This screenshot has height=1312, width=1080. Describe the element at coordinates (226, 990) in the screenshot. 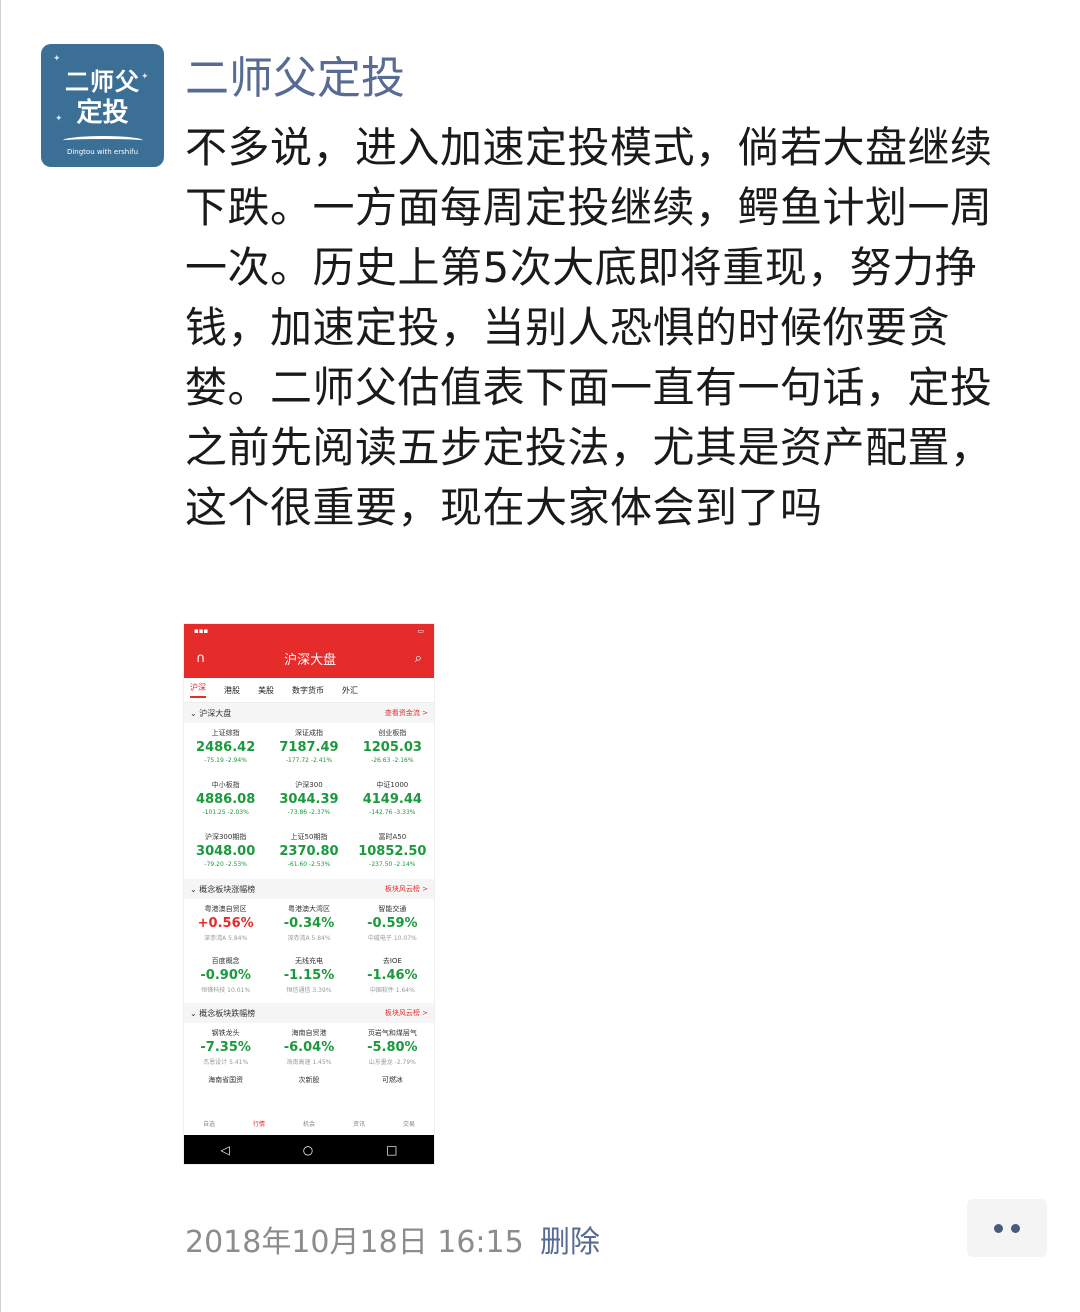

I see `sector-leader: 恒锋科技 10.01%` at that location.